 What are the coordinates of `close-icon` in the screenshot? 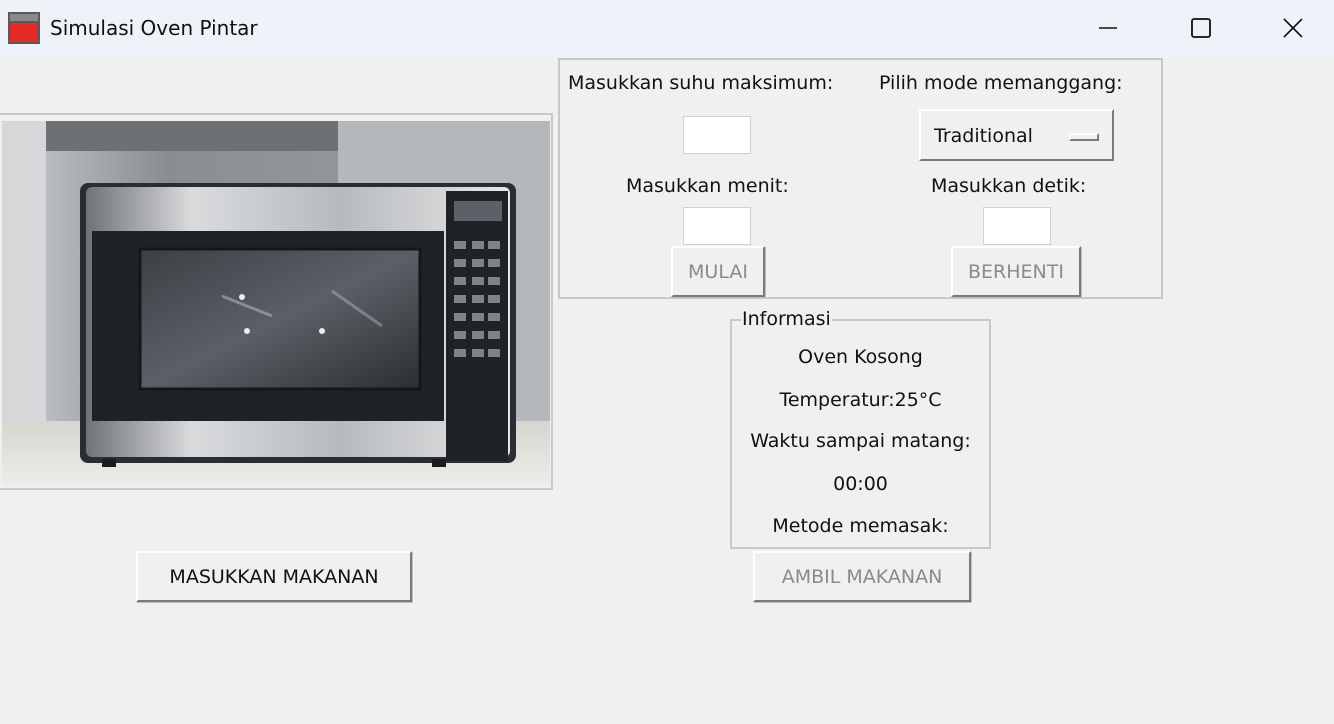 It's located at (1293, 28).